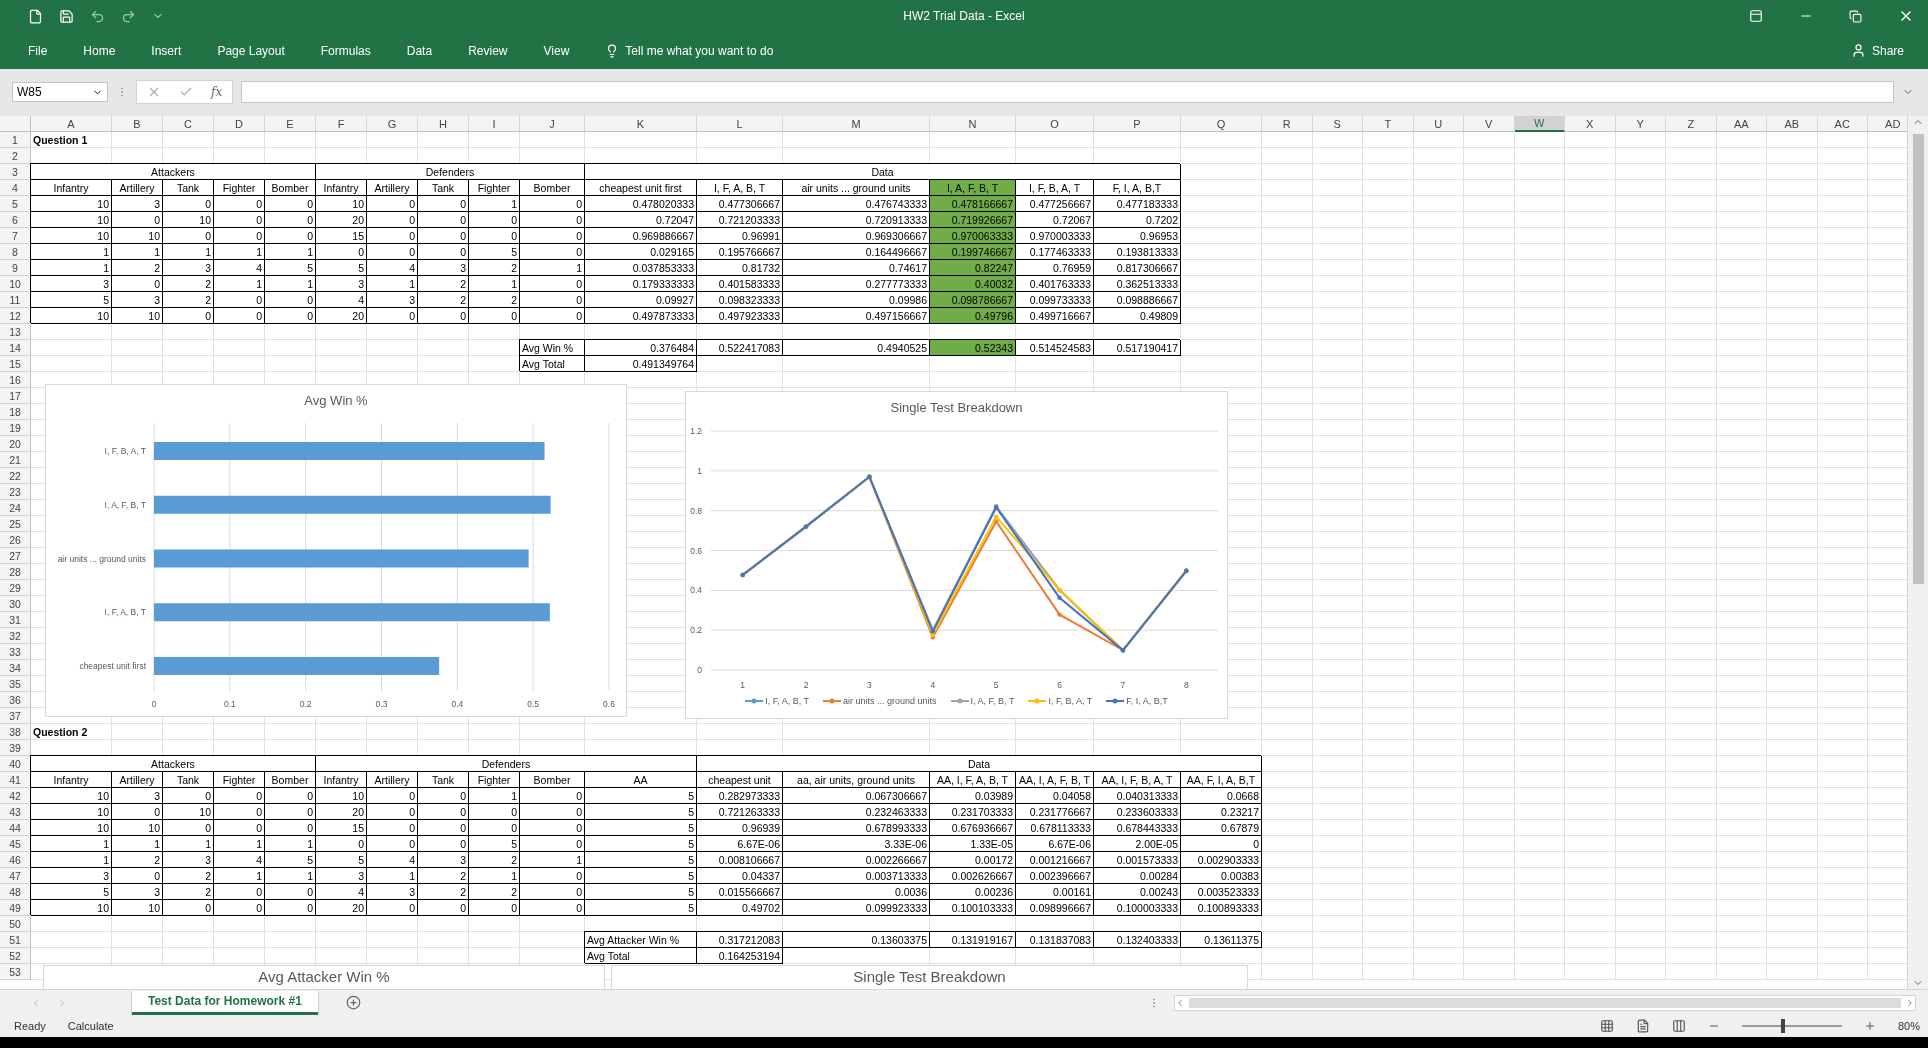  I want to click on legend-label: F, I, A, B,T, so click(1147, 701).